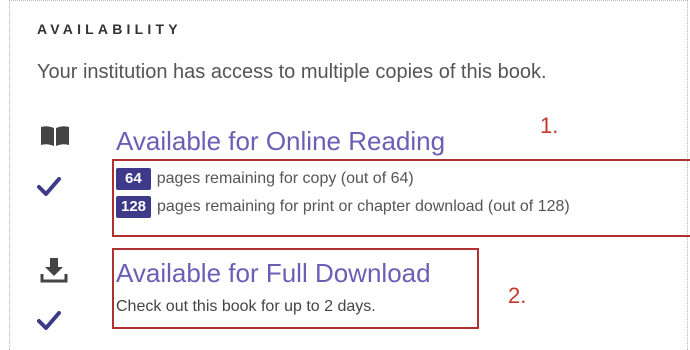 The height and width of the screenshot is (350, 690). What do you see at coordinates (109, 29) in the screenshot?
I see `section-heading: AVAILABILITY` at bounding box center [109, 29].